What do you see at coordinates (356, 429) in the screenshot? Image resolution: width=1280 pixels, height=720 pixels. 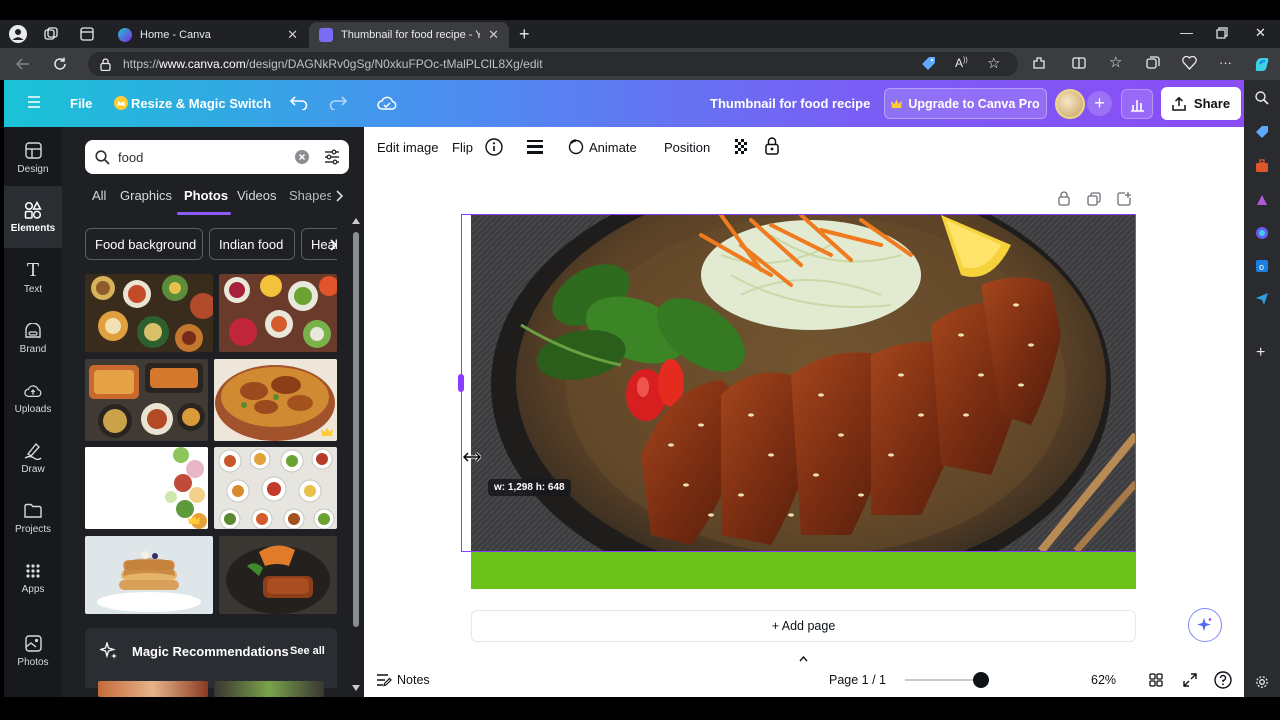 I see `panel-scroll-thumb` at bounding box center [356, 429].